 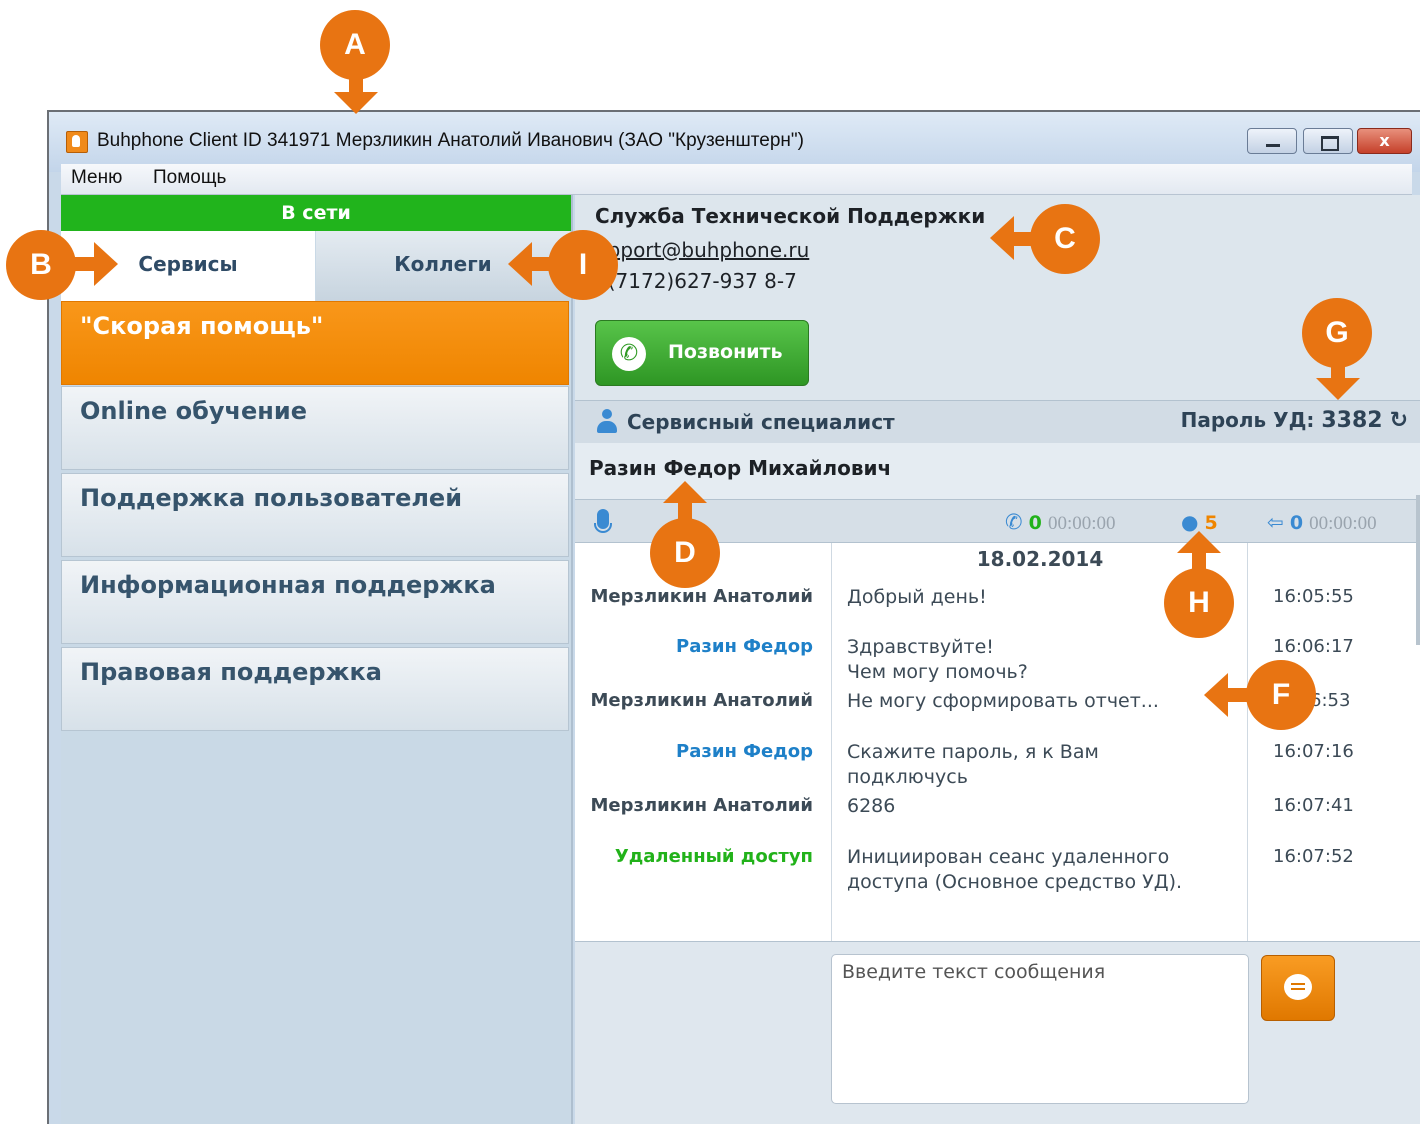 I want to click on refresh-icon: ↻, so click(x=1399, y=420).